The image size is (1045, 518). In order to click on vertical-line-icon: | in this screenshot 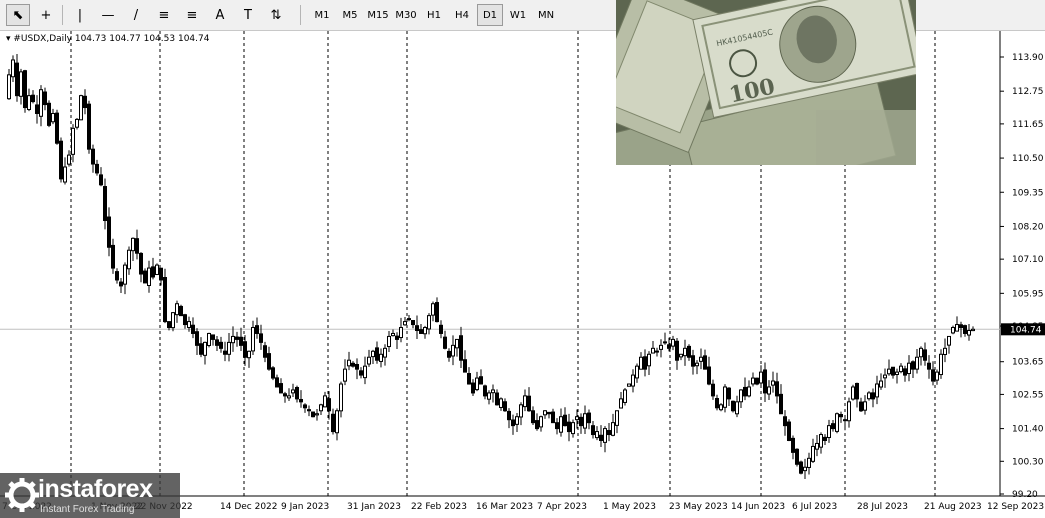, I will do `click(80, 15)`.